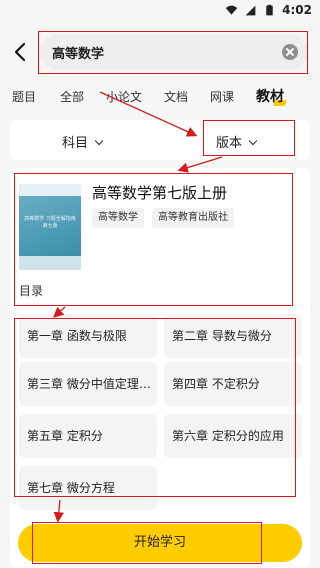  I want to click on filter-bar: 科目 版本, so click(160, 140).